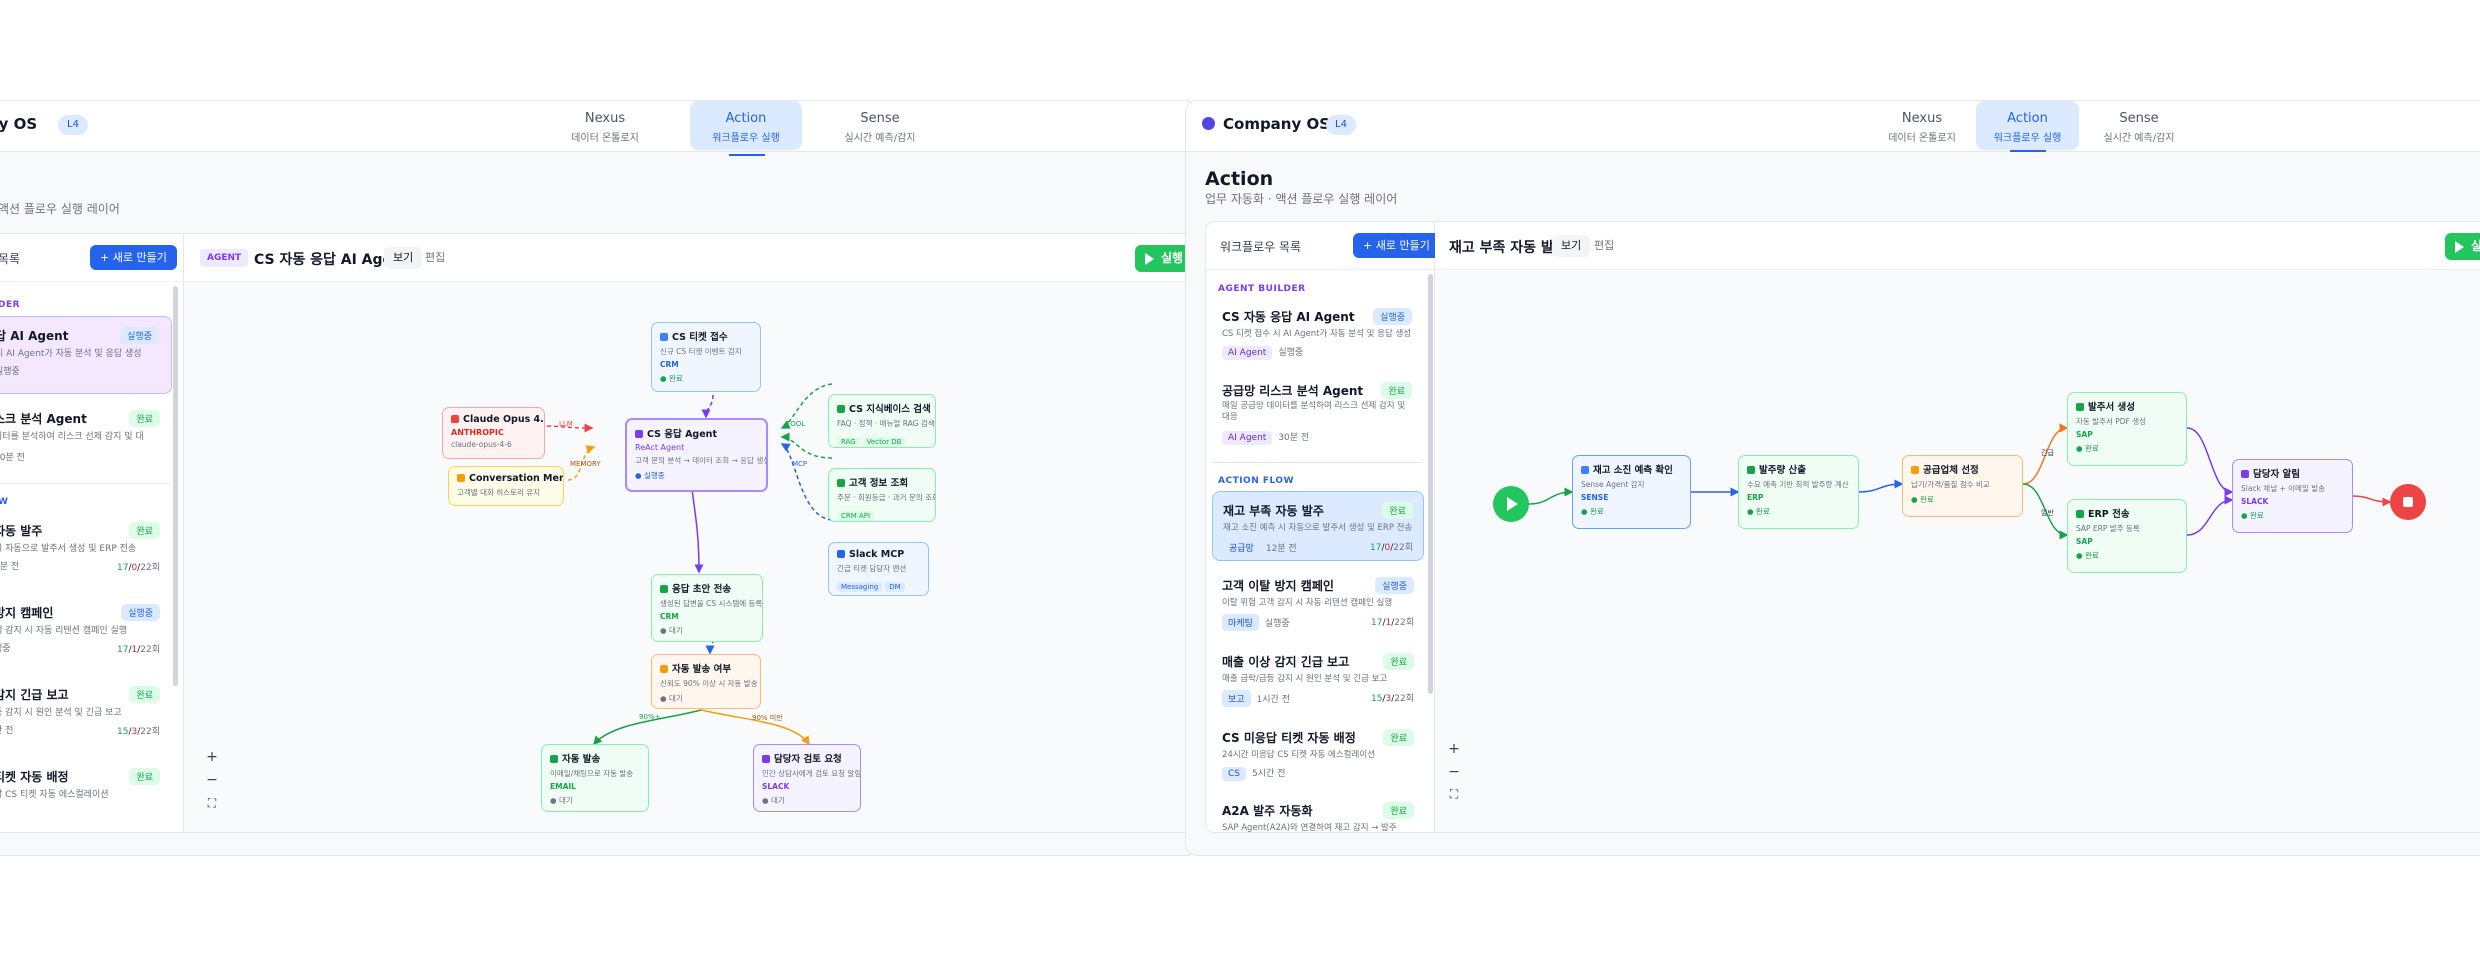  What do you see at coordinates (841, 554) in the screenshot?
I see `slack-icon` at bounding box center [841, 554].